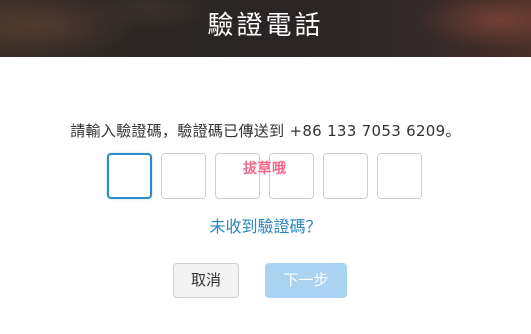 Image resolution: width=531 pixels, height=334 pixels. I want to click on watermark-text: 拔草哦, so click(265, 169).